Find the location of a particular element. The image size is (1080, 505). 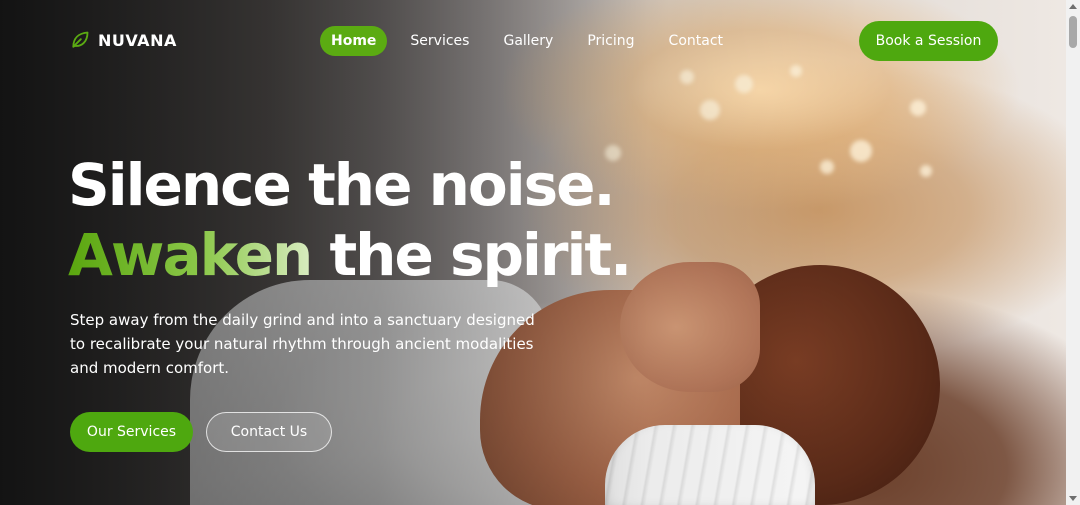

nav-link-contact: Contact is located at coordinates (696, 41).